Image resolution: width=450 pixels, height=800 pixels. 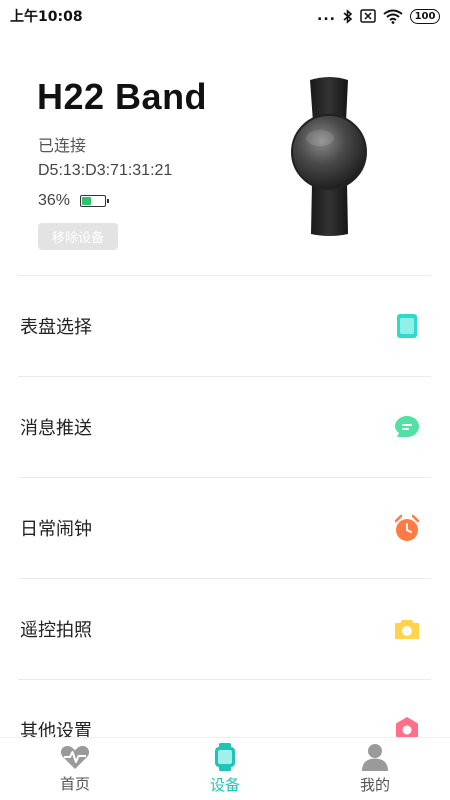 What do you see at coordinates (86, 201) in the screenshot?
I see `battery-level-fill` at bounding box center [86, 201].